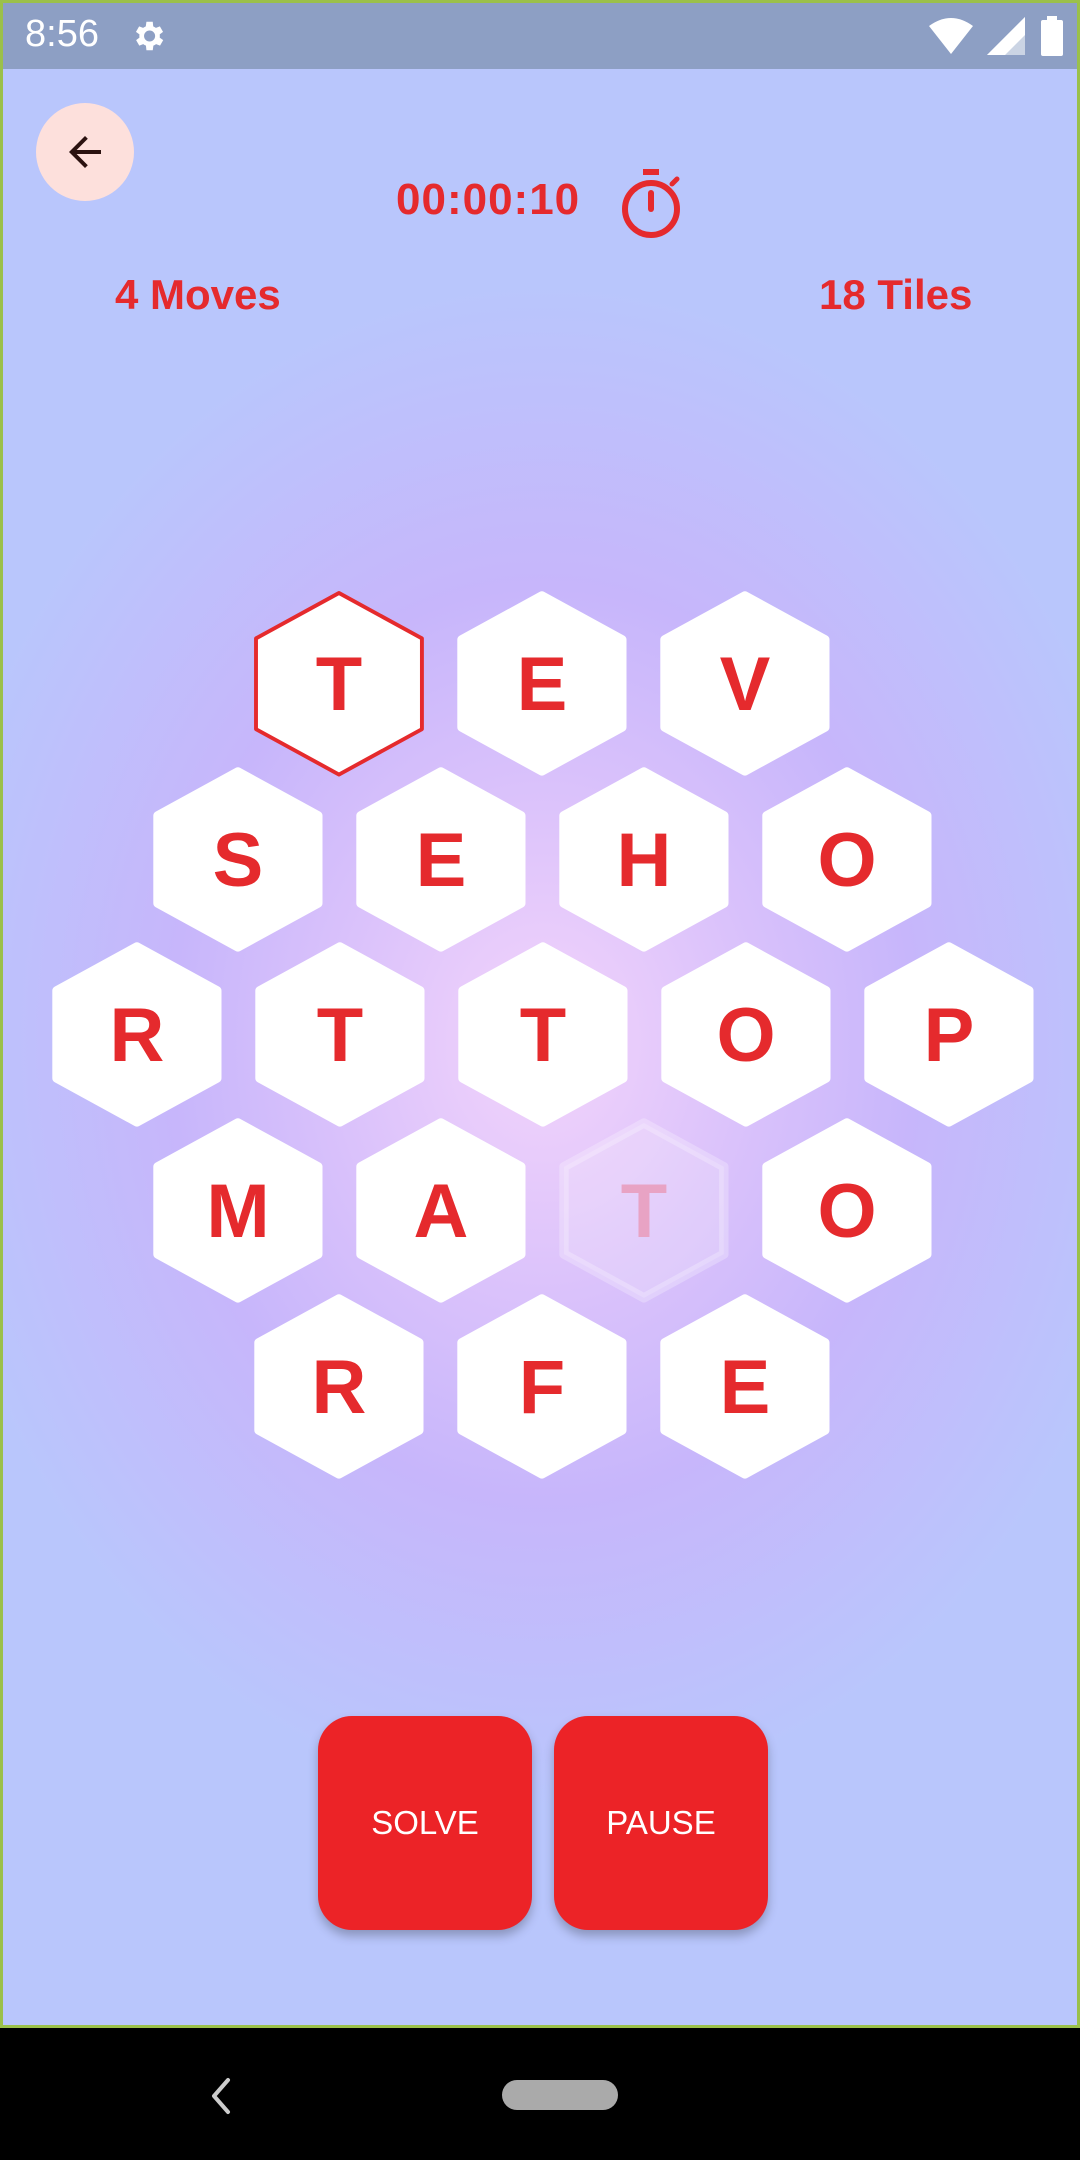  Describe the element at coordinates (560, 2095) in the screenshot. I see `nav-home-pill` at that location.